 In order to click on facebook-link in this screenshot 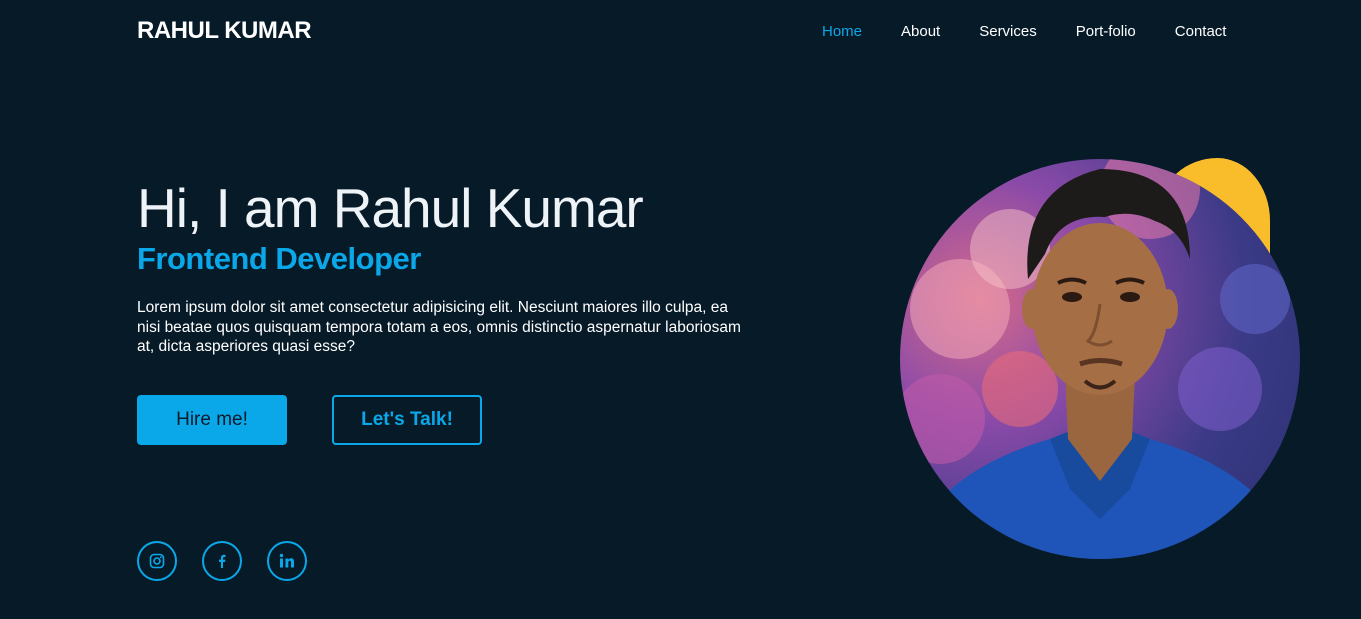, I will do `click(222, 561)`.